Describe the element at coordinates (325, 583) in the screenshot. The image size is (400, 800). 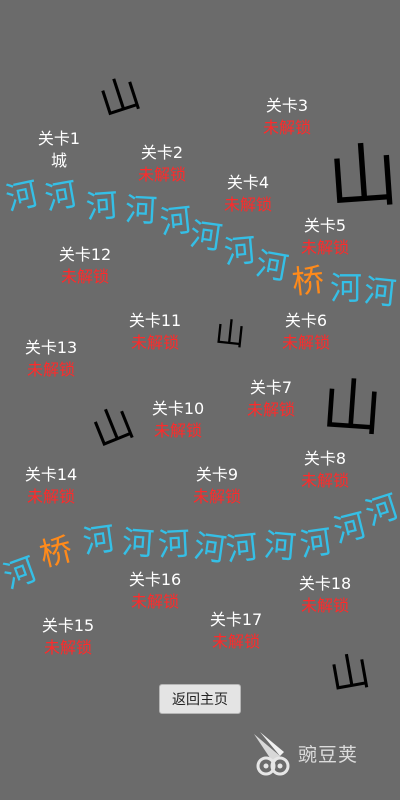
I see `level-18-name: 关卡18` at that location.